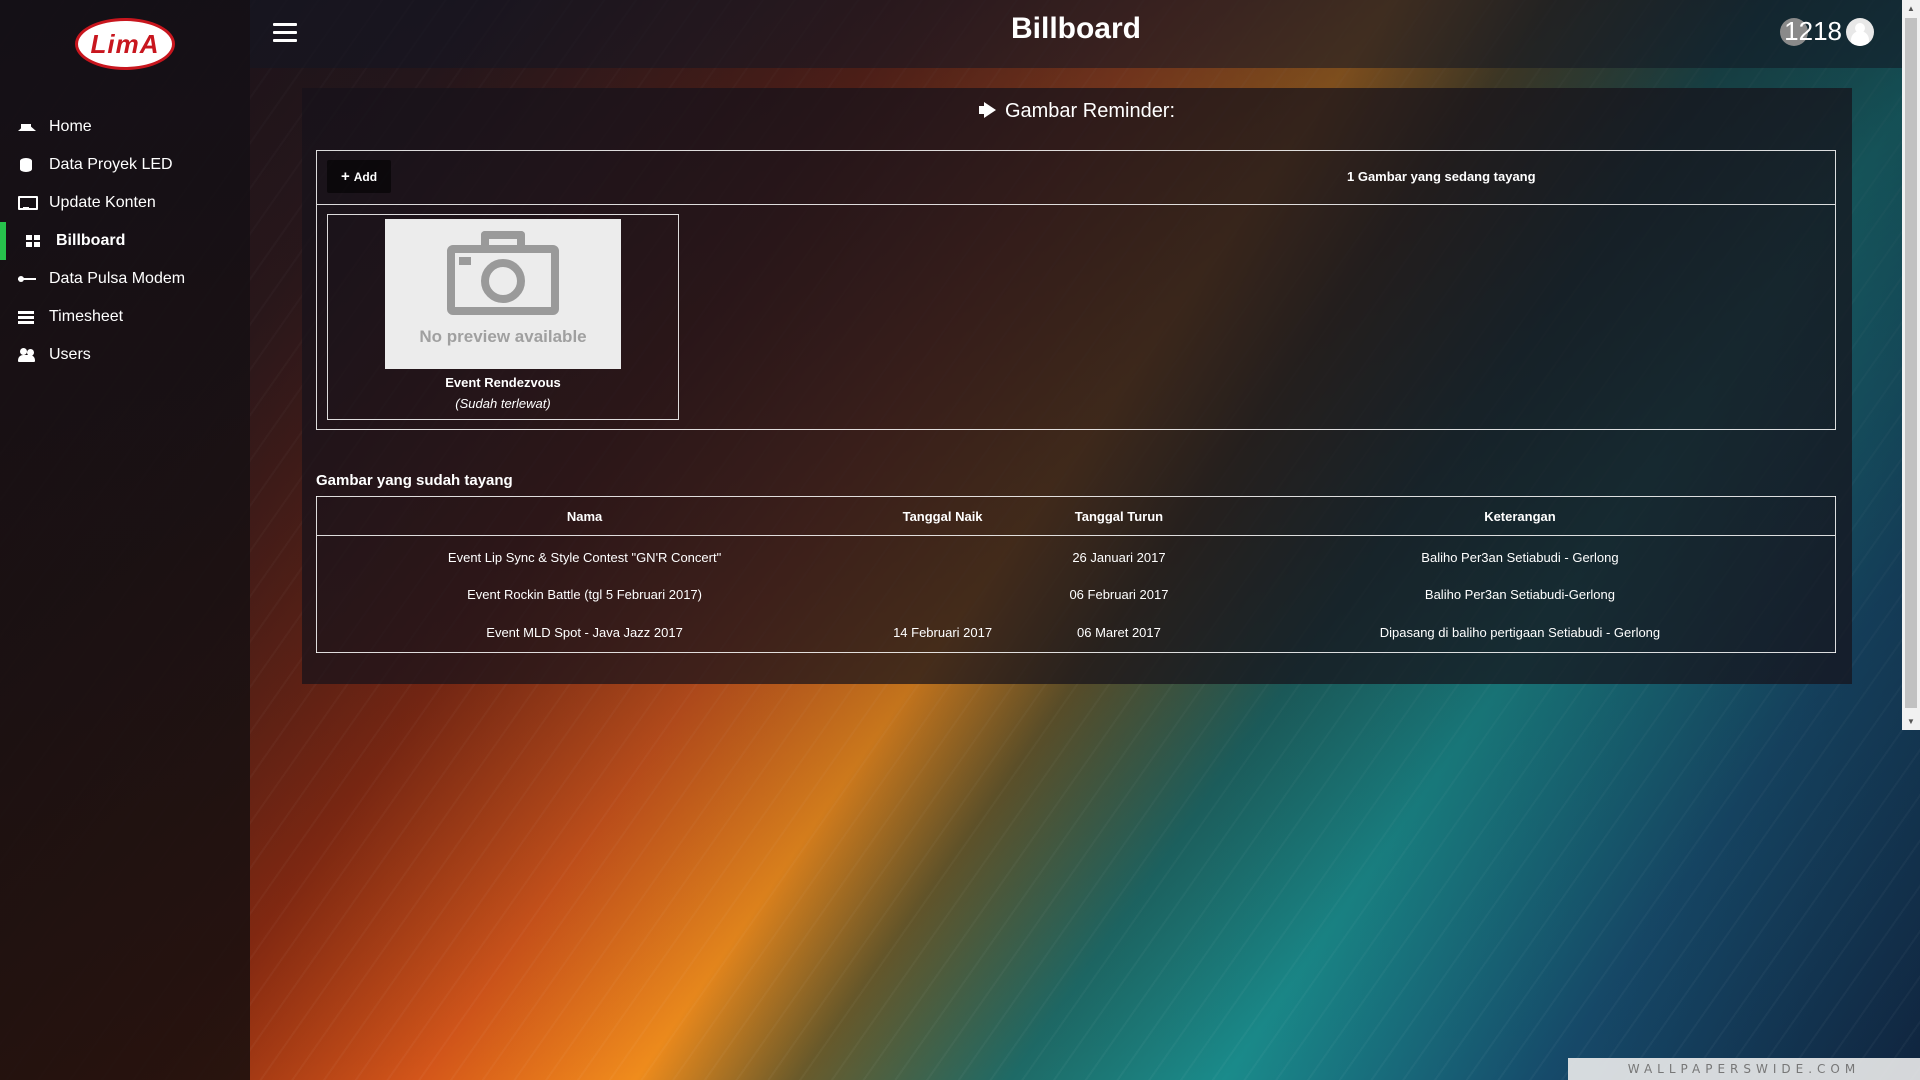 The height and width of the screenshot is (1080, 1920). Describe the element at coordinates (102, 202) in the screenshot. I see `sidebar-item-label: Update Konten` at that location.